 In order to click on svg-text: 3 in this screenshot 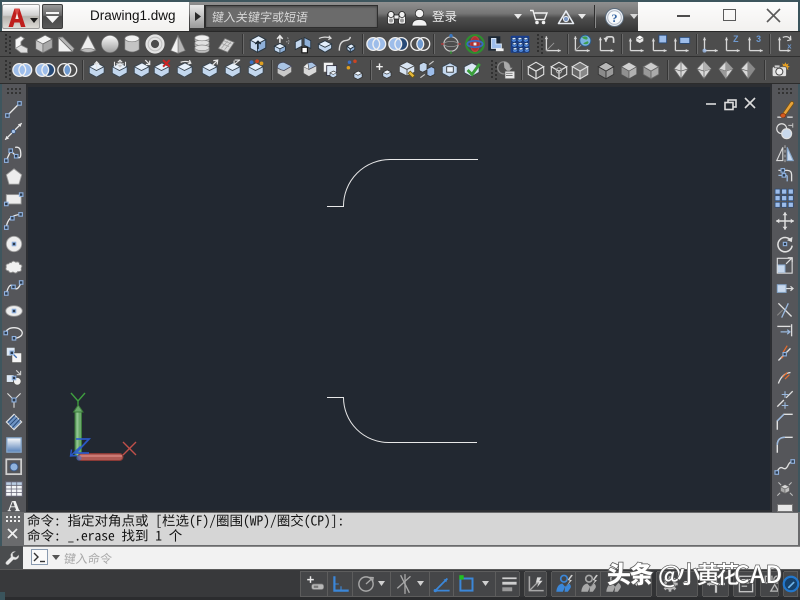, I will do `click(758, 39)`.